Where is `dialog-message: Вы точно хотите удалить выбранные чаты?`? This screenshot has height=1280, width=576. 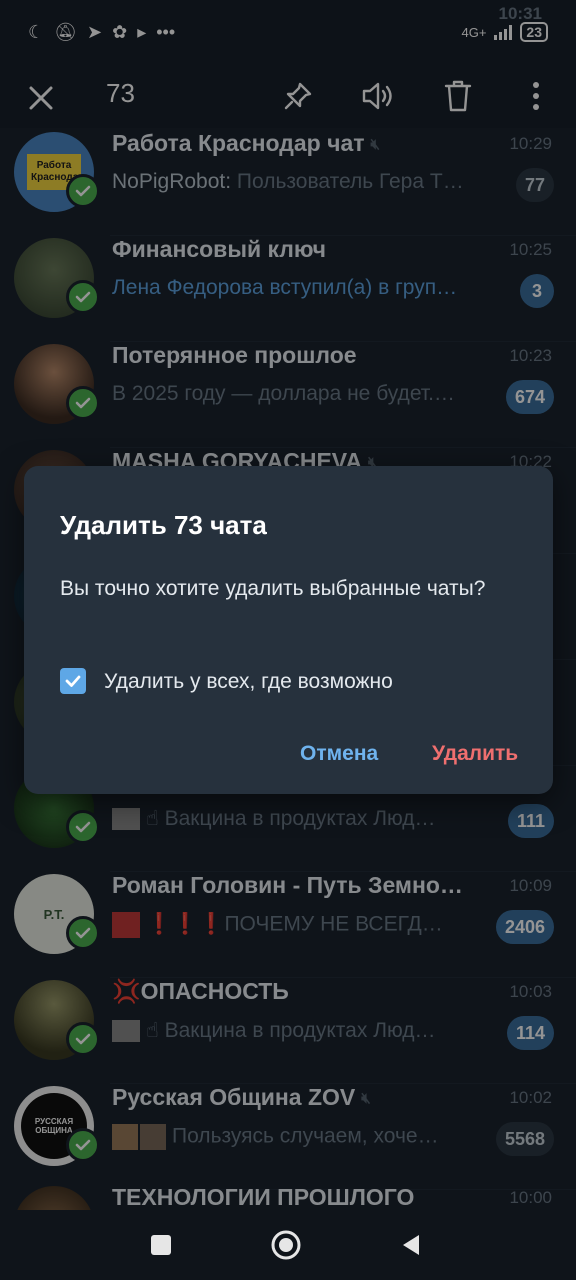
dialog-message: Вы точно хотите удалить выбранные чаты? is located at coordinates (273, 588).